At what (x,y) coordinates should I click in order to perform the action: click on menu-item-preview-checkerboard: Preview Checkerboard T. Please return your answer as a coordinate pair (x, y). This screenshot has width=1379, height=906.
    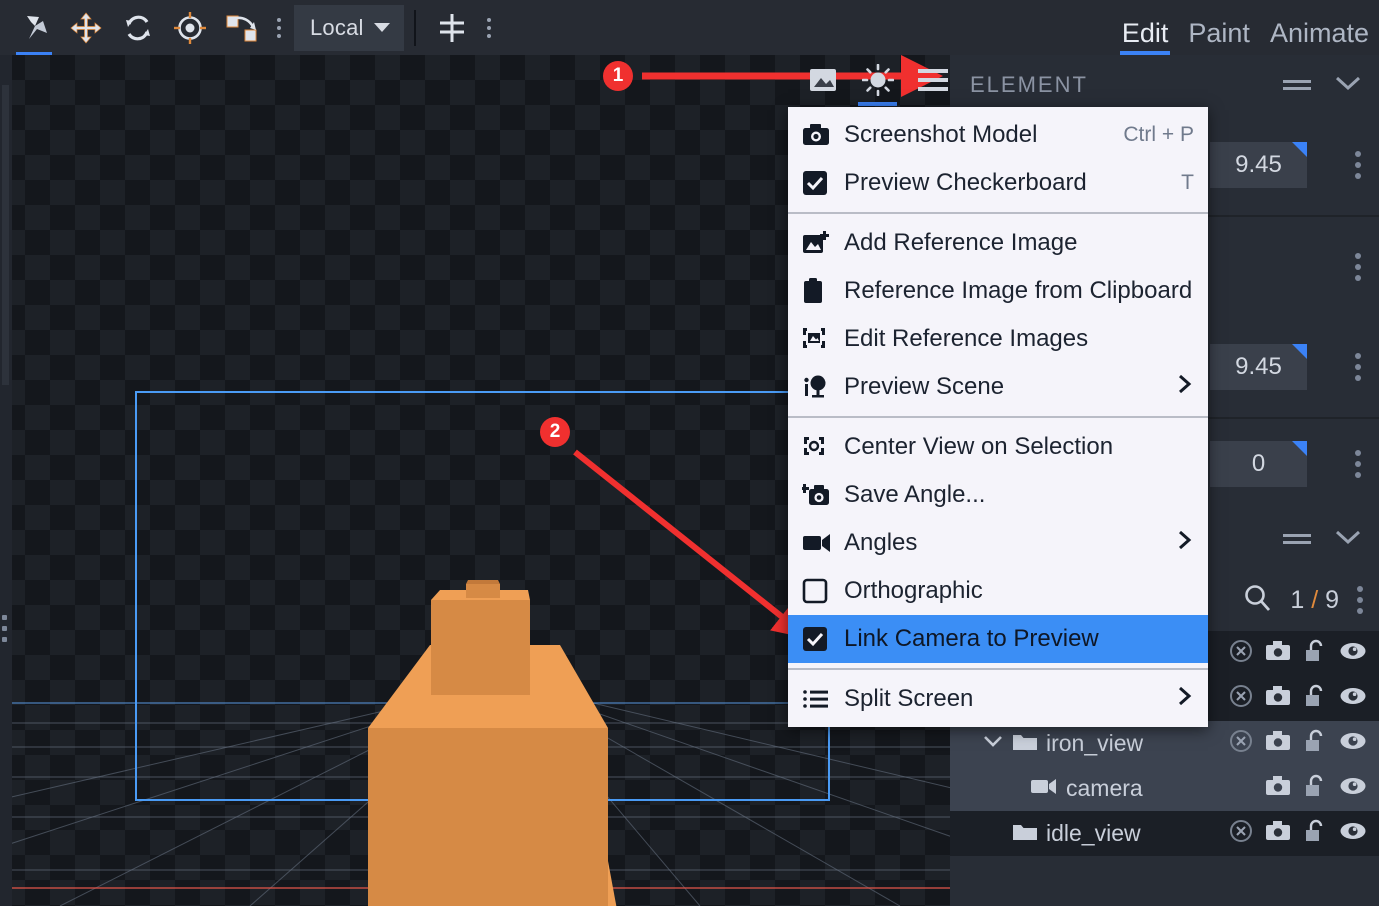
    Looking at the image, I should click on (998, 183).